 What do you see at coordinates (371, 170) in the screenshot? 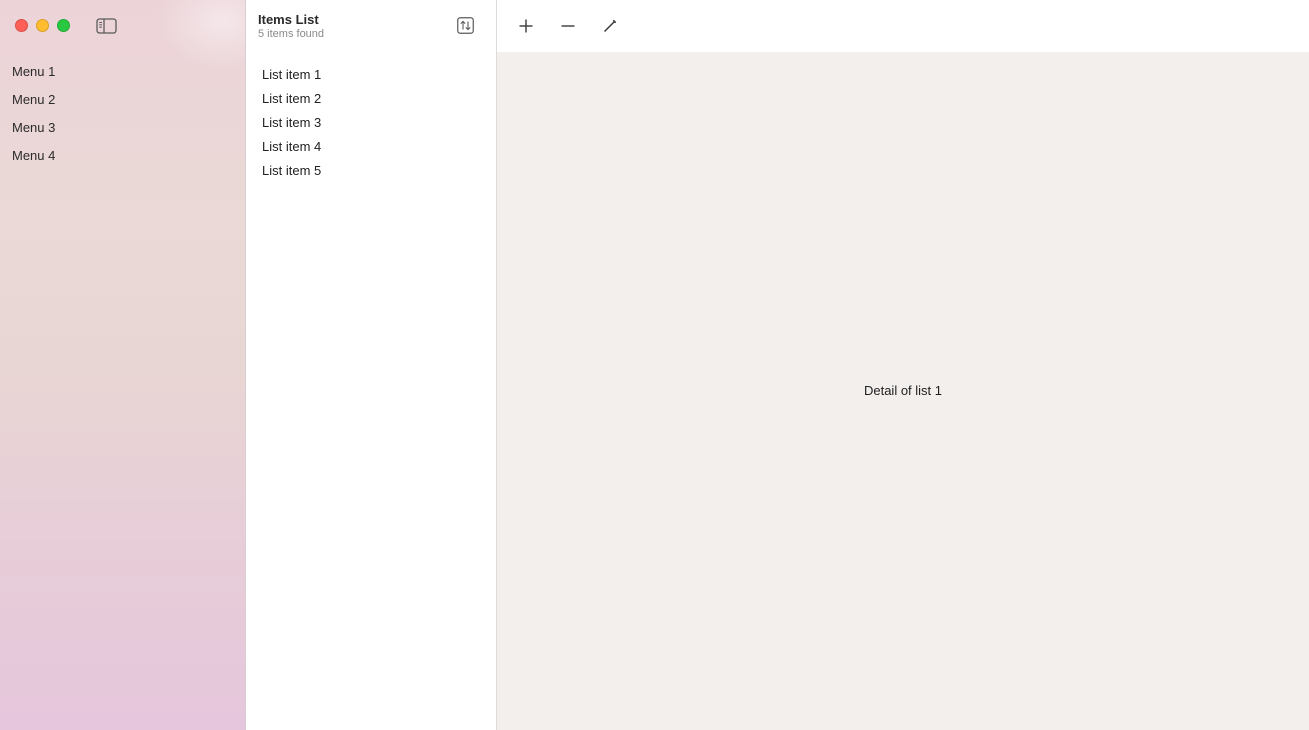
I see `list-item: List item 5` at bounding box center [371, 170].